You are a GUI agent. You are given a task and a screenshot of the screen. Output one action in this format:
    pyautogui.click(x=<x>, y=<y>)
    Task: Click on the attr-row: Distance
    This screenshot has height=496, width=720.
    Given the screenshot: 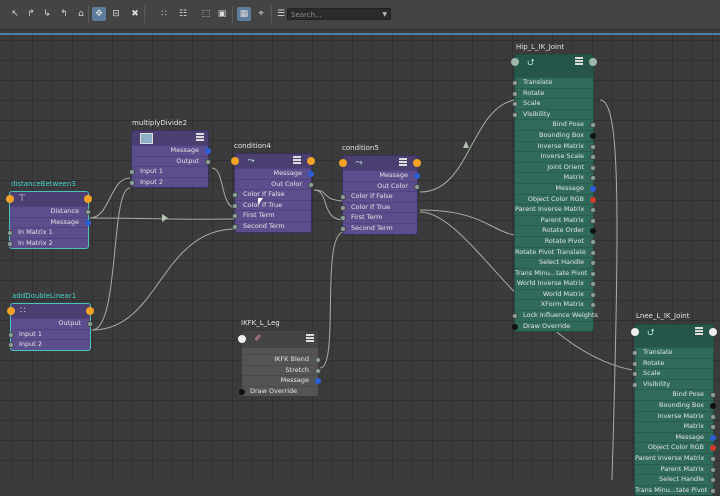 What is the action you would take?
    pyautogui.click(x=50, y=211)
    